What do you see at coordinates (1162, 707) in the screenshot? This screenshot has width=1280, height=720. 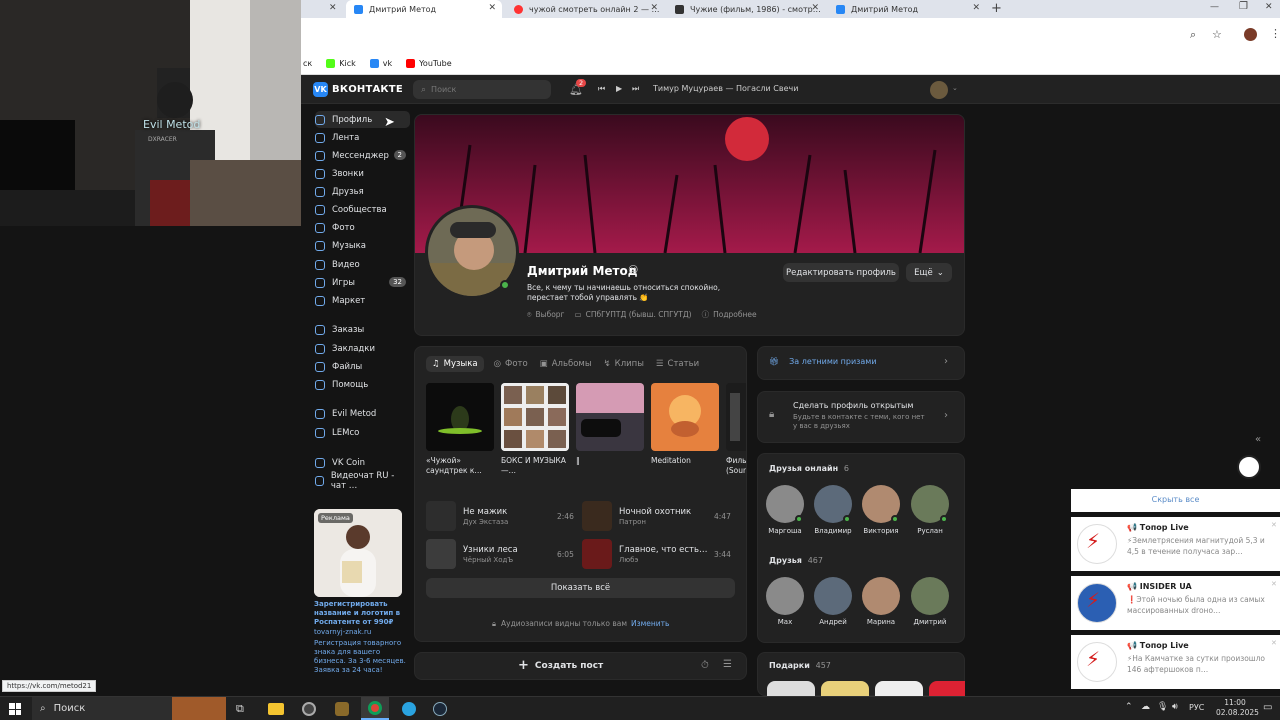 I see `mic-icon: 🎙︎` at bounding box center [1162, 707].